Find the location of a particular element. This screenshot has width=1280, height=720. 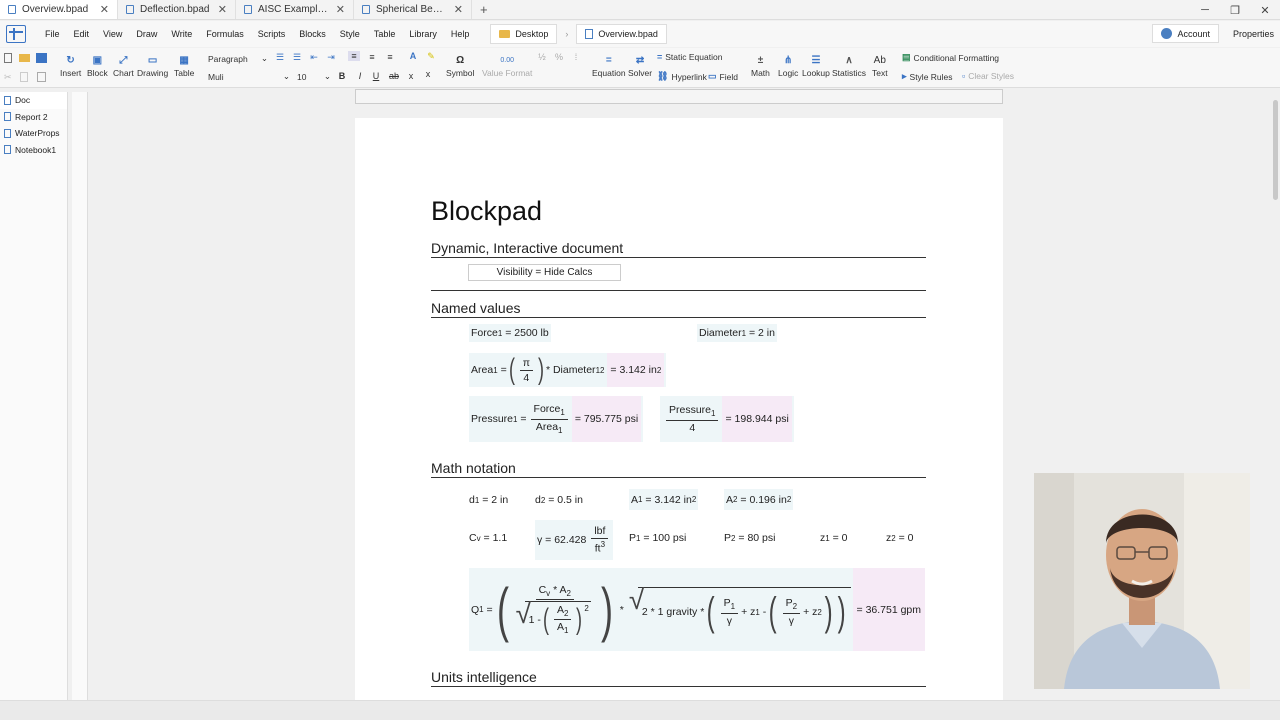

drawing-button: ▭ Drawing is located at coordinates (152, 66).